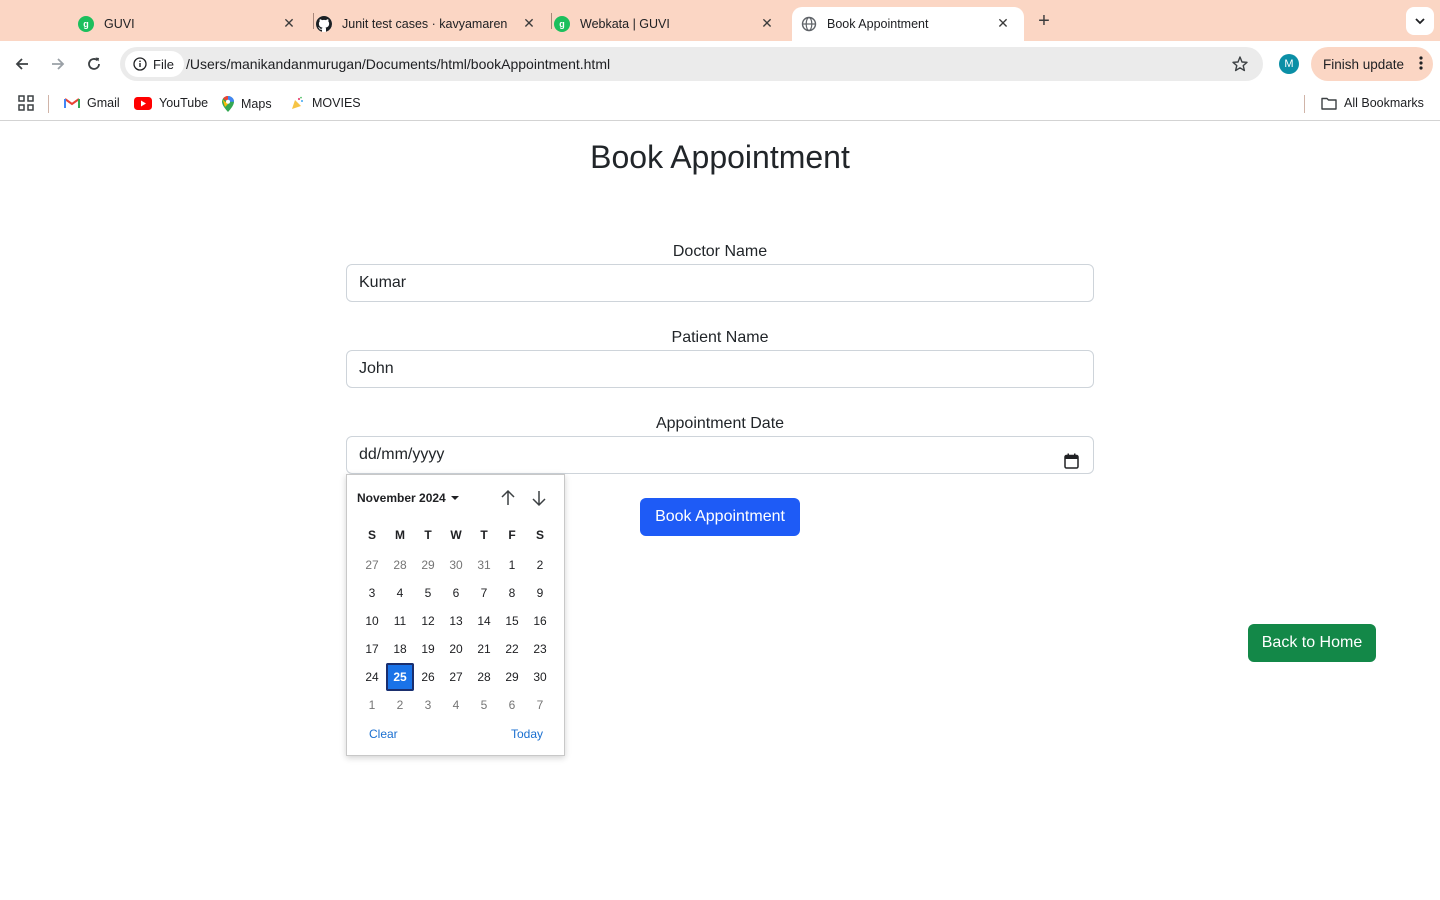  What do you see at coordinates (400, 677) in the screenshot?
I see `calendar-day-selected: 25` at bounding box center [400, 677].